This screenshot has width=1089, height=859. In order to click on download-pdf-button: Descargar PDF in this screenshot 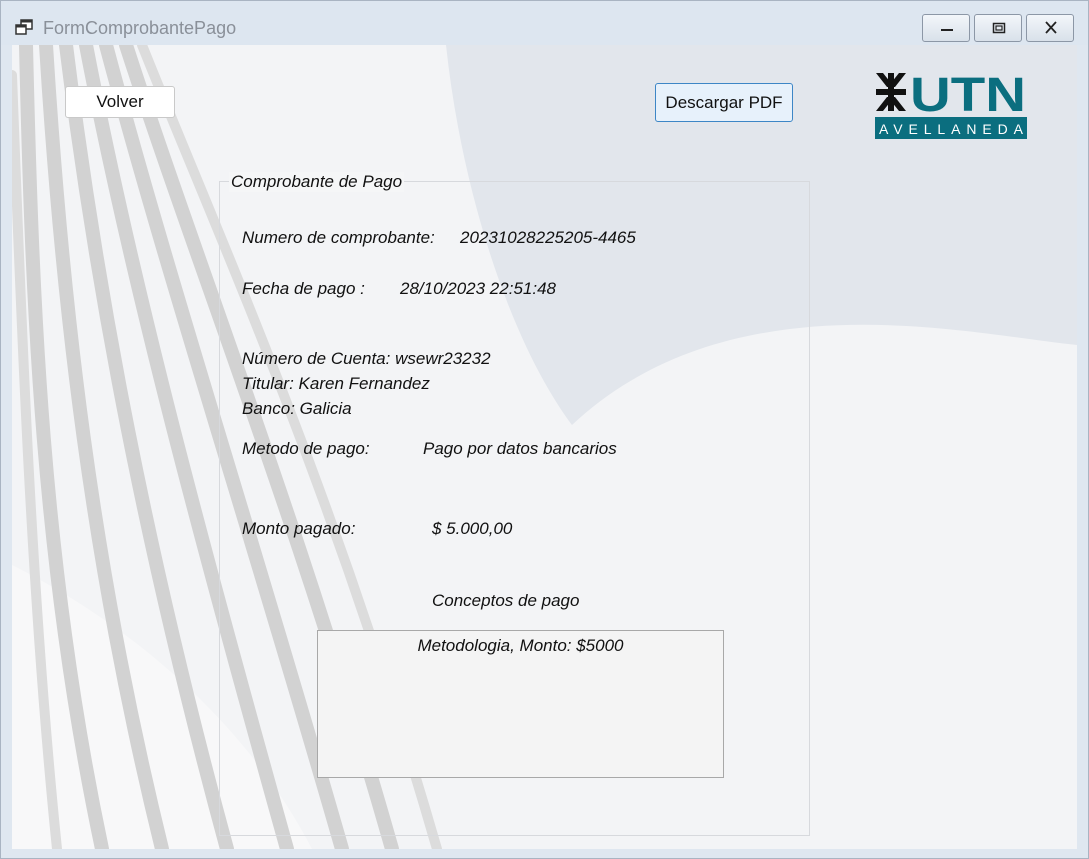, I will do `click(724, 102)`.